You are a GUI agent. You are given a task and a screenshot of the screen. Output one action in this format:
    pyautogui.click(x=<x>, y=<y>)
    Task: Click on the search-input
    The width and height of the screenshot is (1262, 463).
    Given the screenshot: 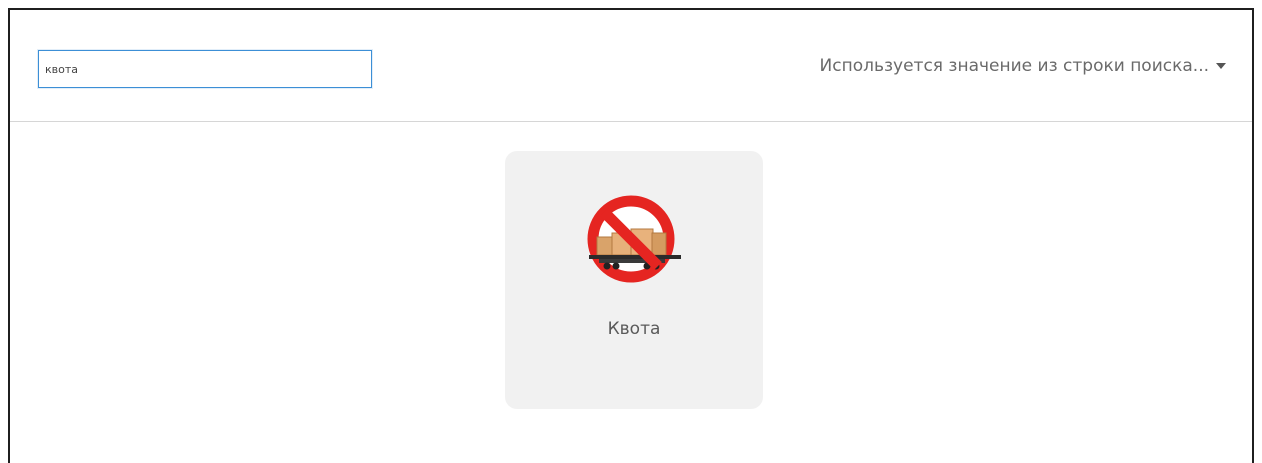 What is the action you would take?
    pyautogui.click(x=205, y=69)
    